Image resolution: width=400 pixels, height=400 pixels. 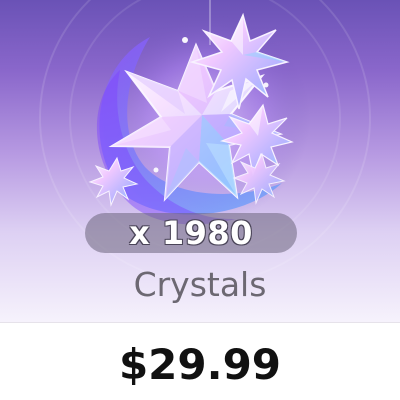 I want to click on item-name: Crystals, so click(x=200, y=284).